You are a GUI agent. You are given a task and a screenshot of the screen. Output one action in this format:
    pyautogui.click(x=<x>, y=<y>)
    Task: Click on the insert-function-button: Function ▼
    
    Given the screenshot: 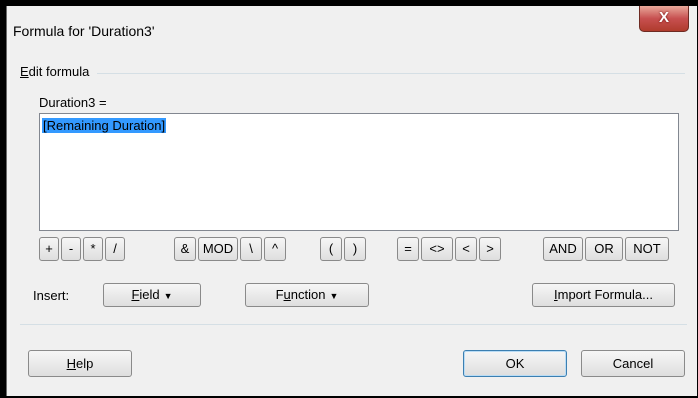 What is the action you would take?
    pyautogui.click(x=307, y=295)
    